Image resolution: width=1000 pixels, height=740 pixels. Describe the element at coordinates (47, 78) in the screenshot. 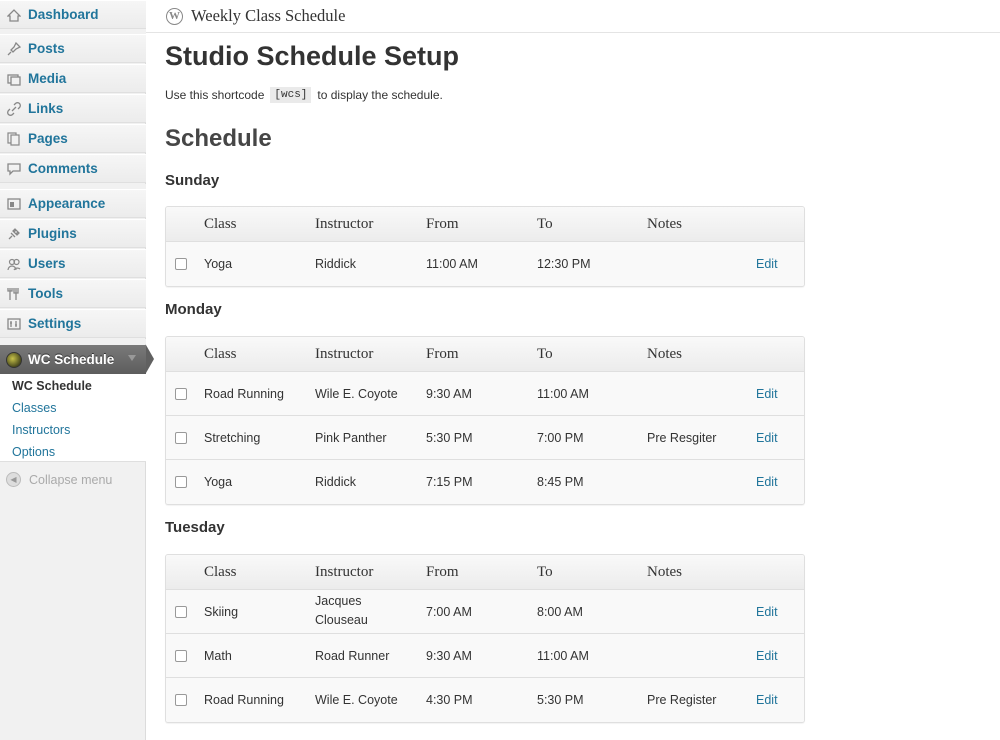

I see `sidebar-item-label: Media` at that location.